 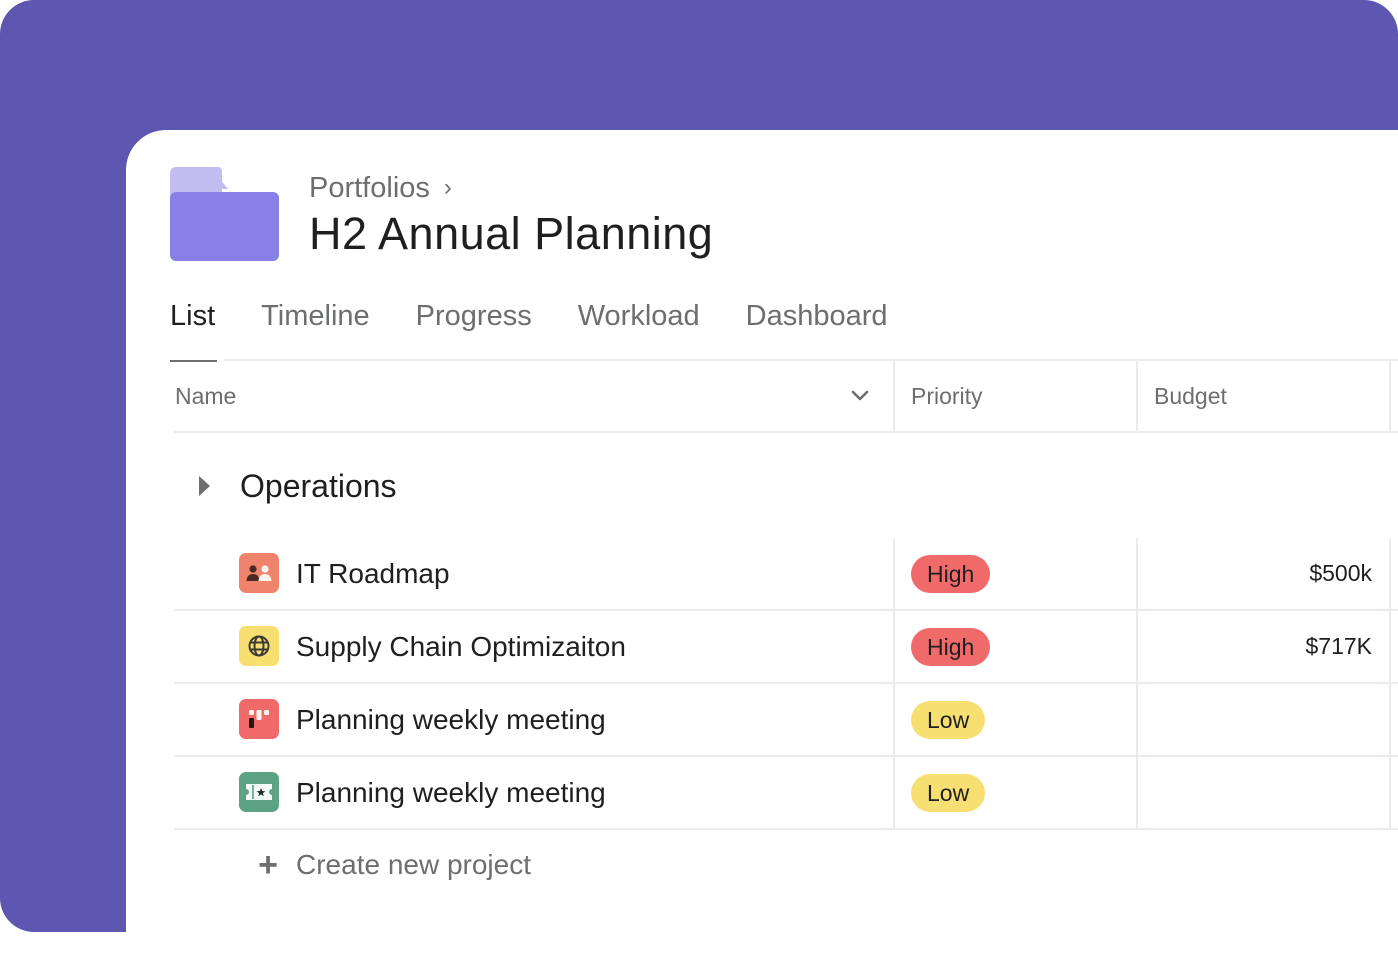 What do you see at coordinates (474, 327) in the screenshot?
I see `tab-progress: Progress` at bounding box center [474, 327].